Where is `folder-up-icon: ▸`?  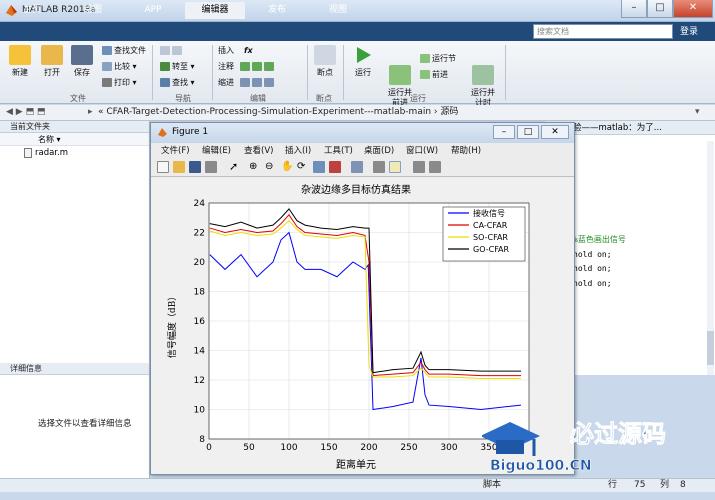
folder-up-icon: ▸ is located at coordinates (90, 112).